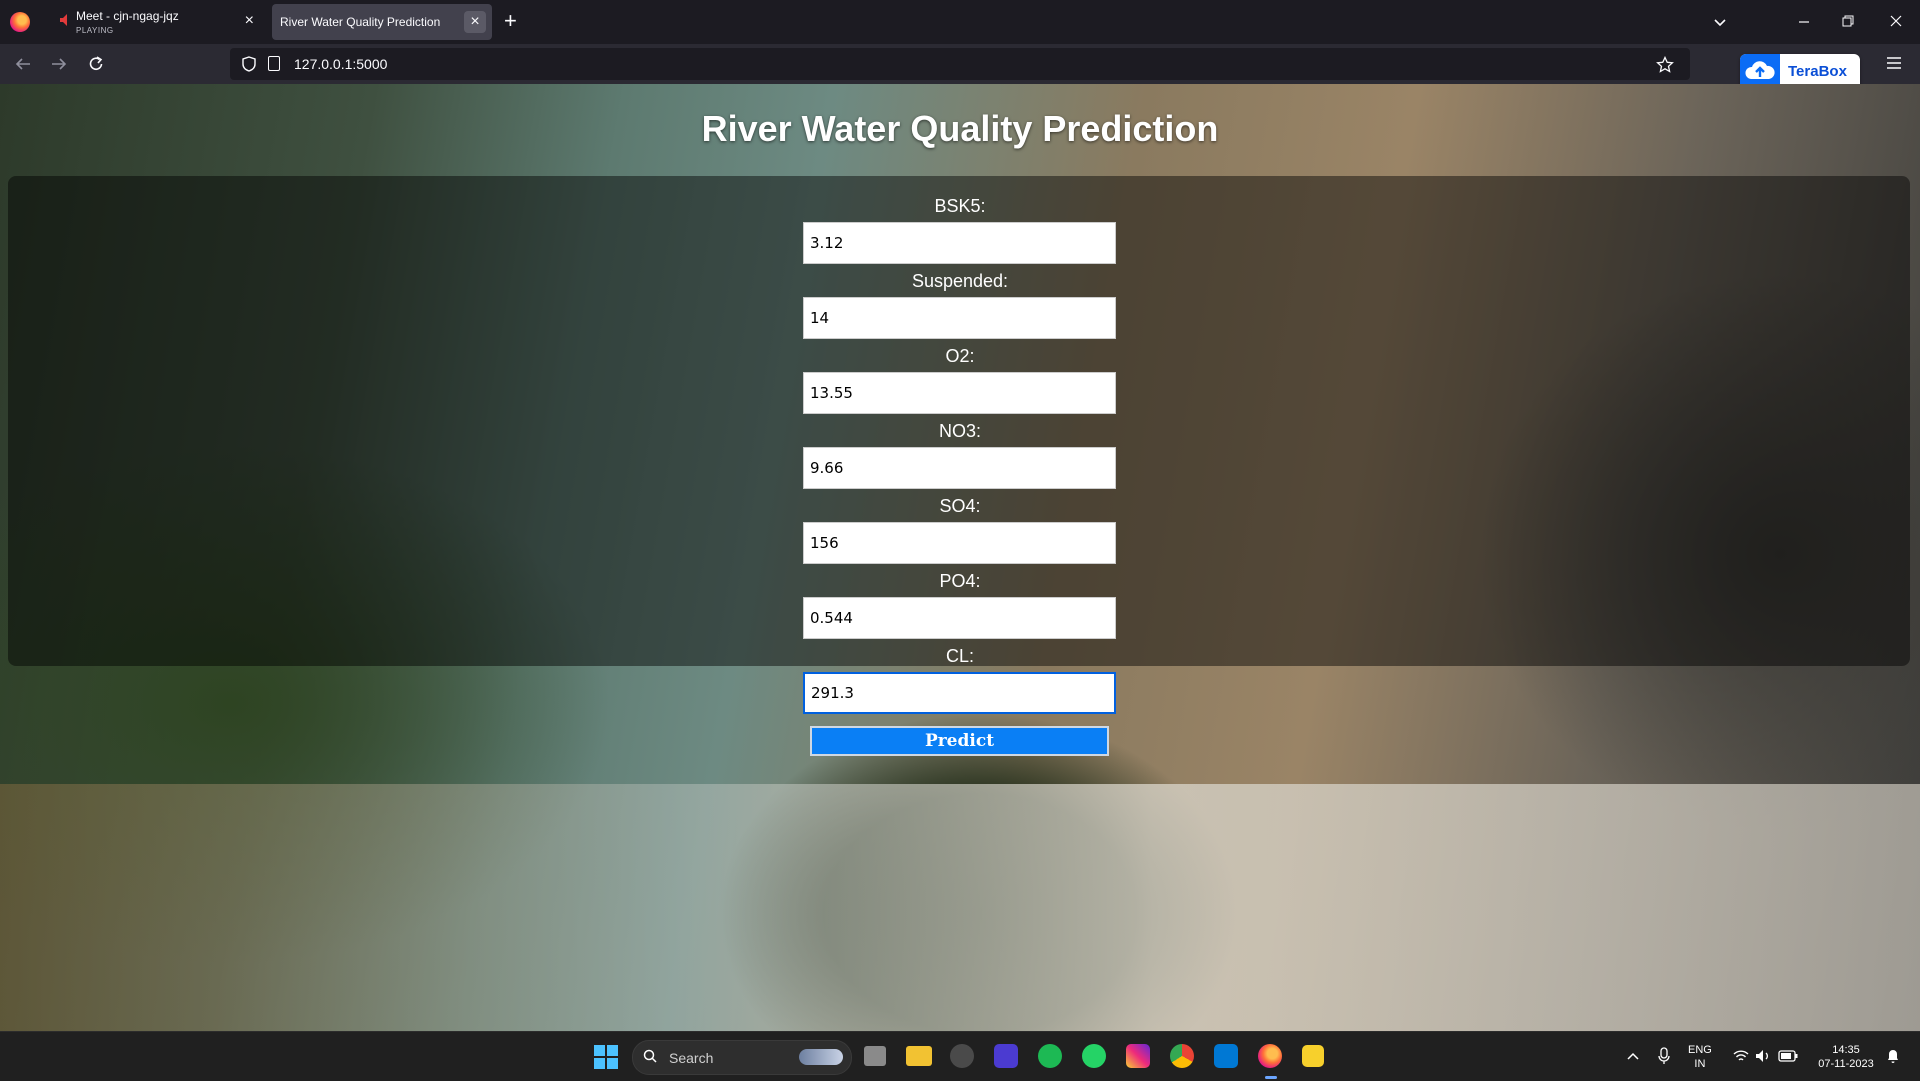  I want to click on so4-label: SO4:, so click(960, 506).